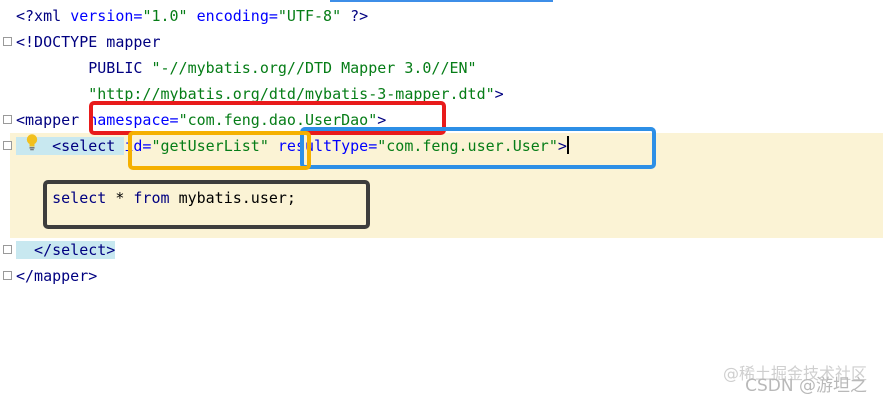 The height and width of the screenshot is (402, 883). Describe the element at coordinates (499, 94) in the screenshot. I see `code-token: >` at that location.